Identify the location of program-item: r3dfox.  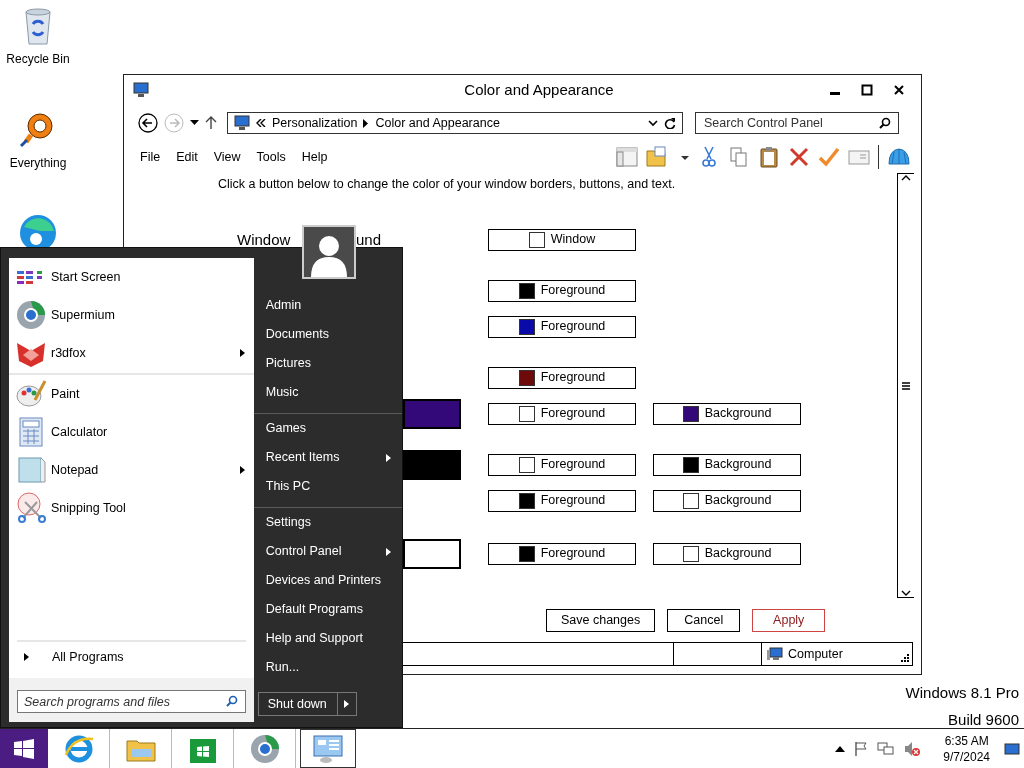
(131, 354).